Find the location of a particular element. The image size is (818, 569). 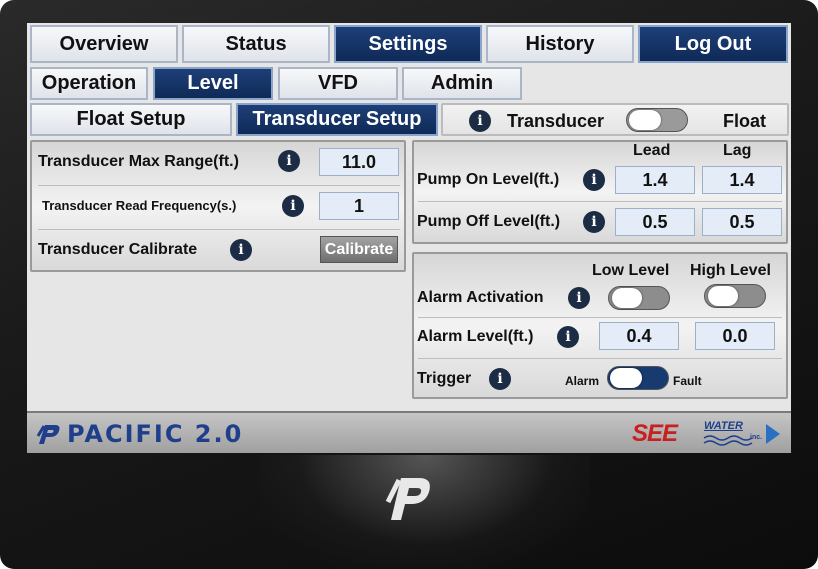

float-setup-button: Float Setup is located at coordinates (131, 119).